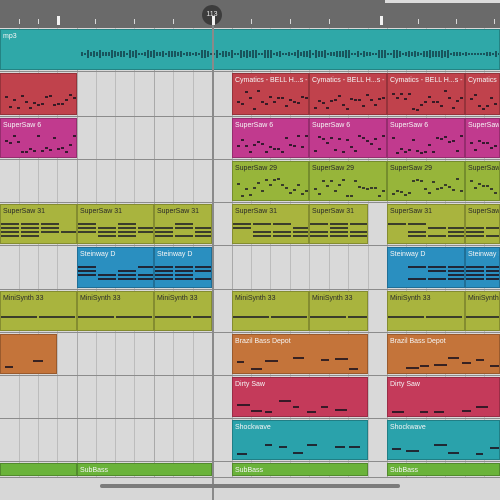 The width and height of the screenshot is (500, 500). What do you see at coordinates (250, 14) in the screenshot?
I see `timeline-ruler: 113` at bounding box center [250, 14].